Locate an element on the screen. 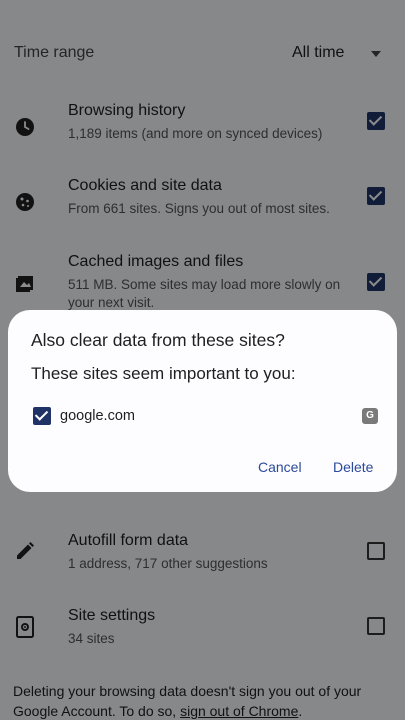 The image size is (405, 720). site-item: google.com G is located at coordinates (205, 417).